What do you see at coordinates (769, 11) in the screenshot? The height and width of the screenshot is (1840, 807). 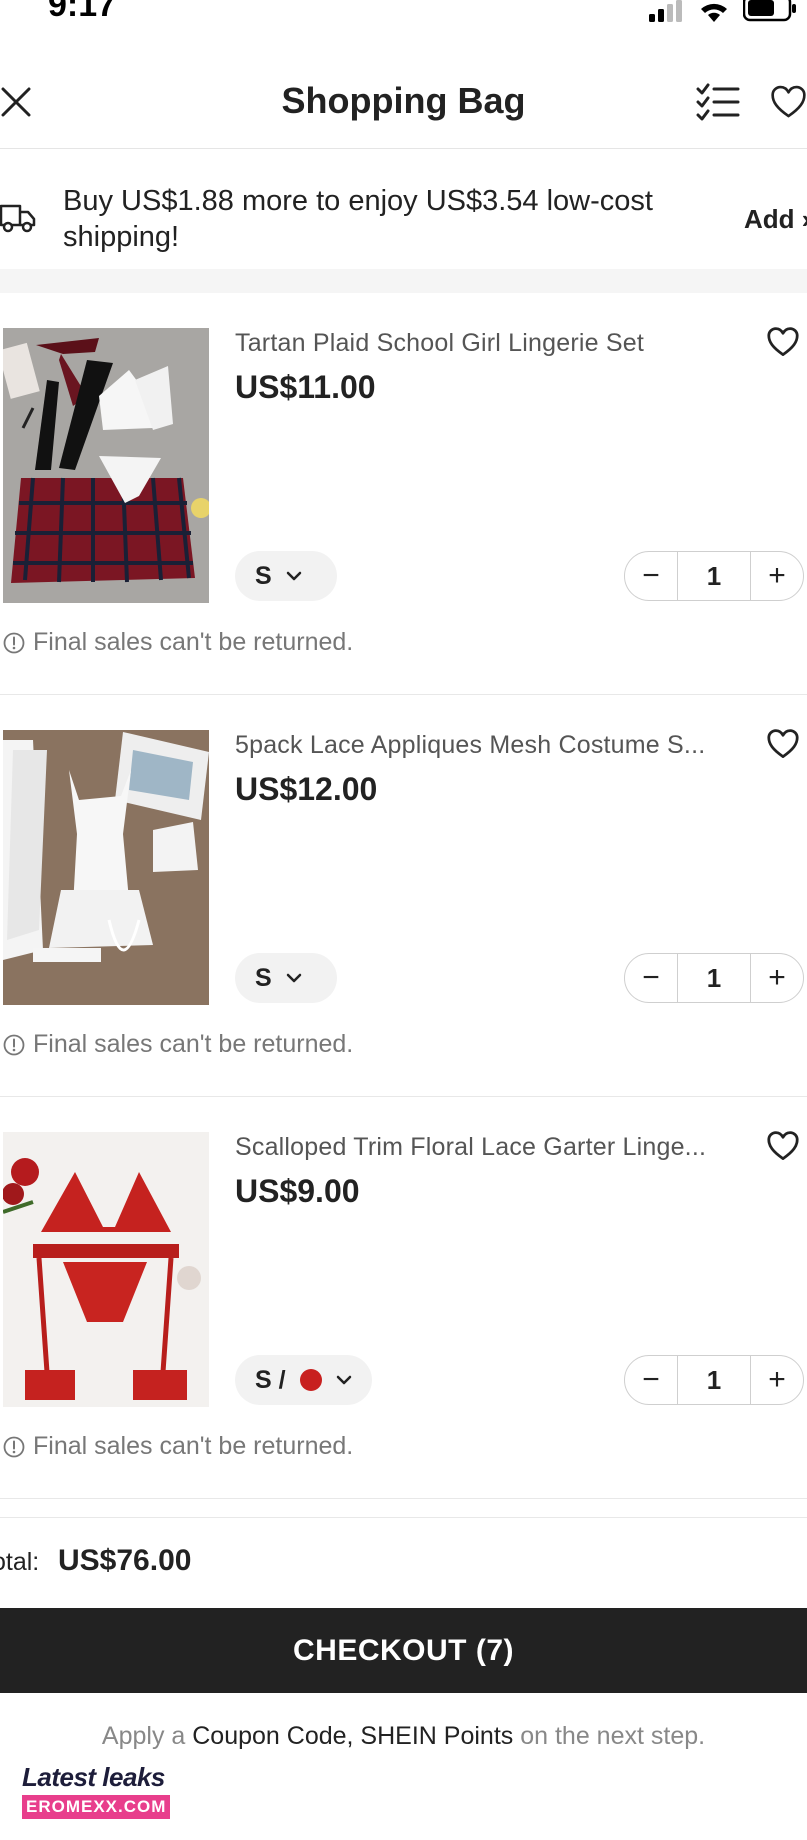 I see `battery-icon` at bounding box center [769, 11].